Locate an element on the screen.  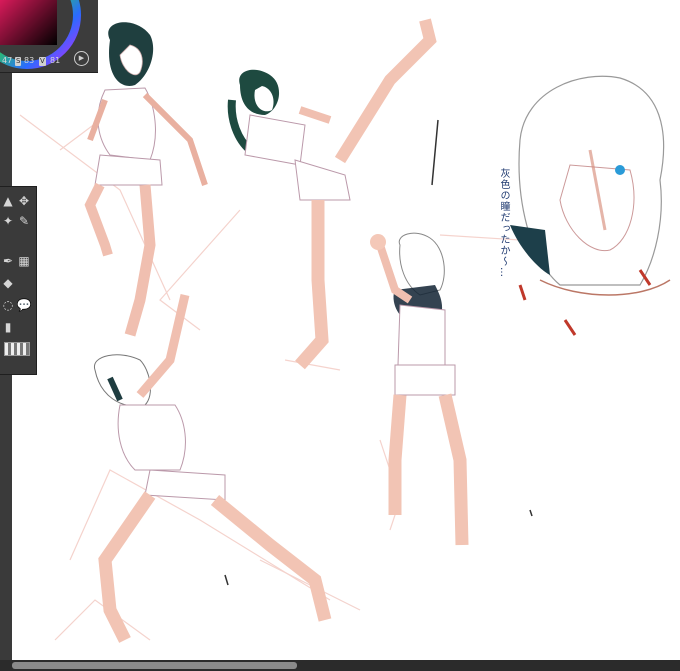
horizontal-scrollbar-thumb is located at coordinates (154, 665).